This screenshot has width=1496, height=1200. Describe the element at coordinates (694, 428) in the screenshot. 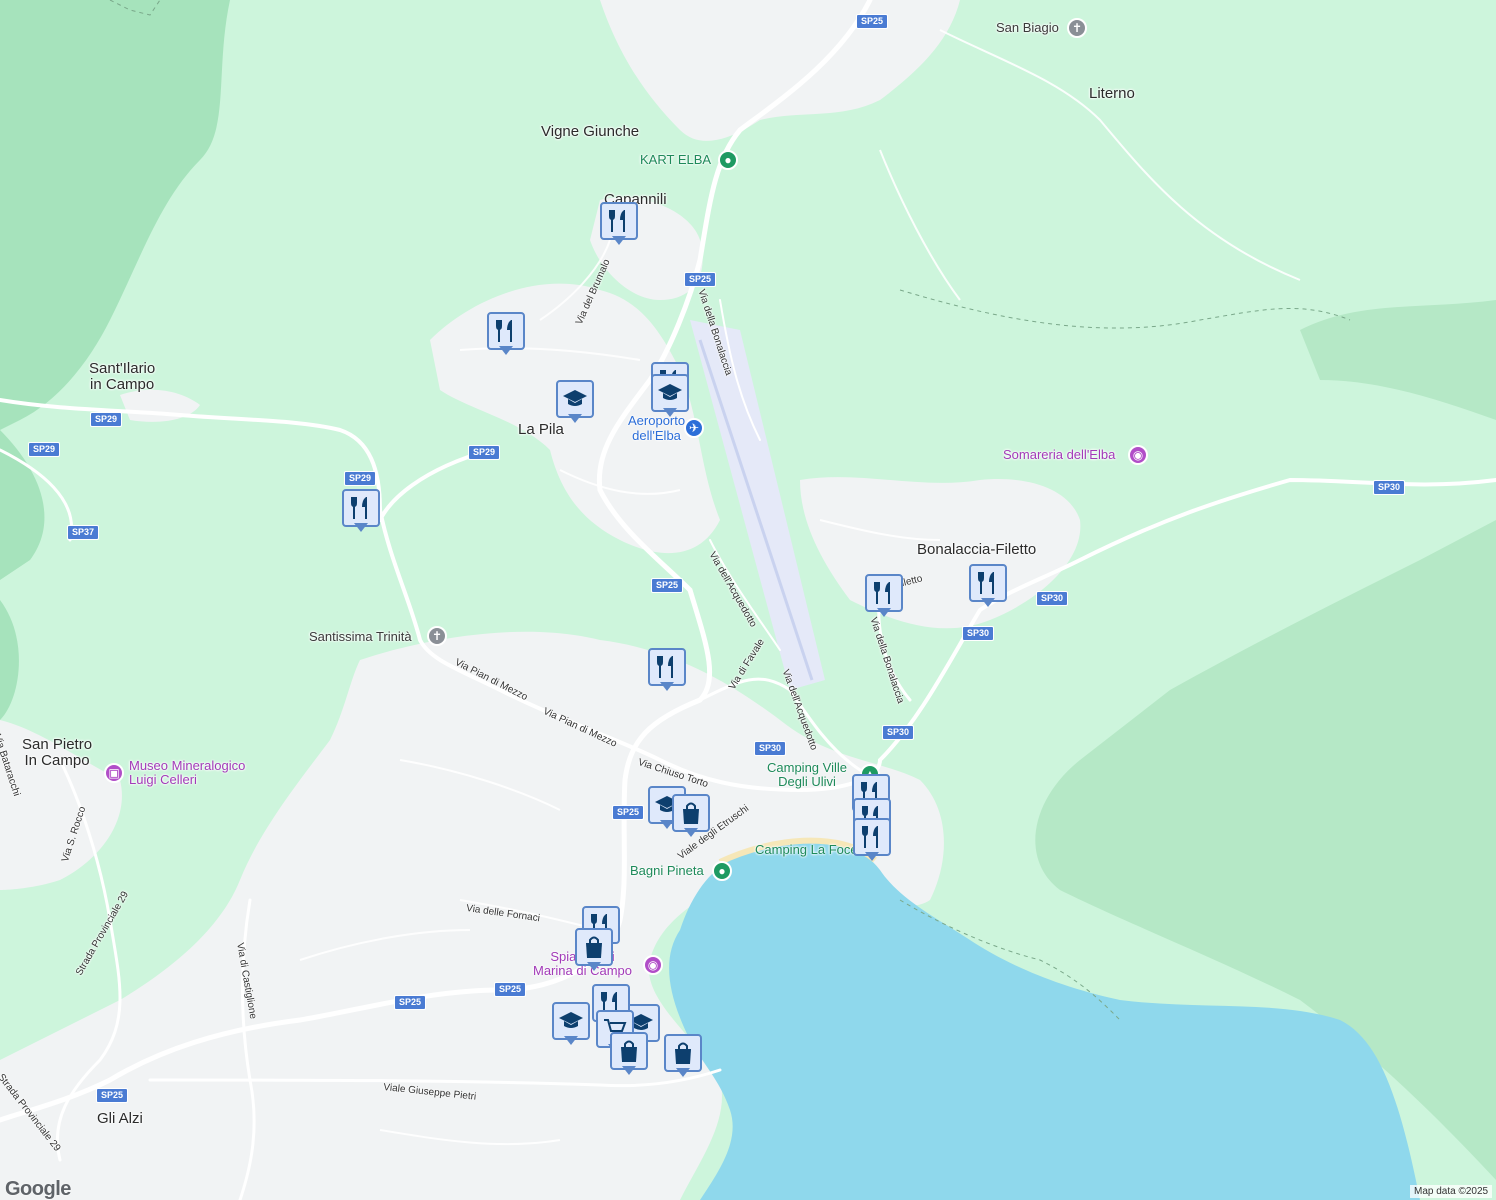

I see `airport-icon: ✈` at that location.